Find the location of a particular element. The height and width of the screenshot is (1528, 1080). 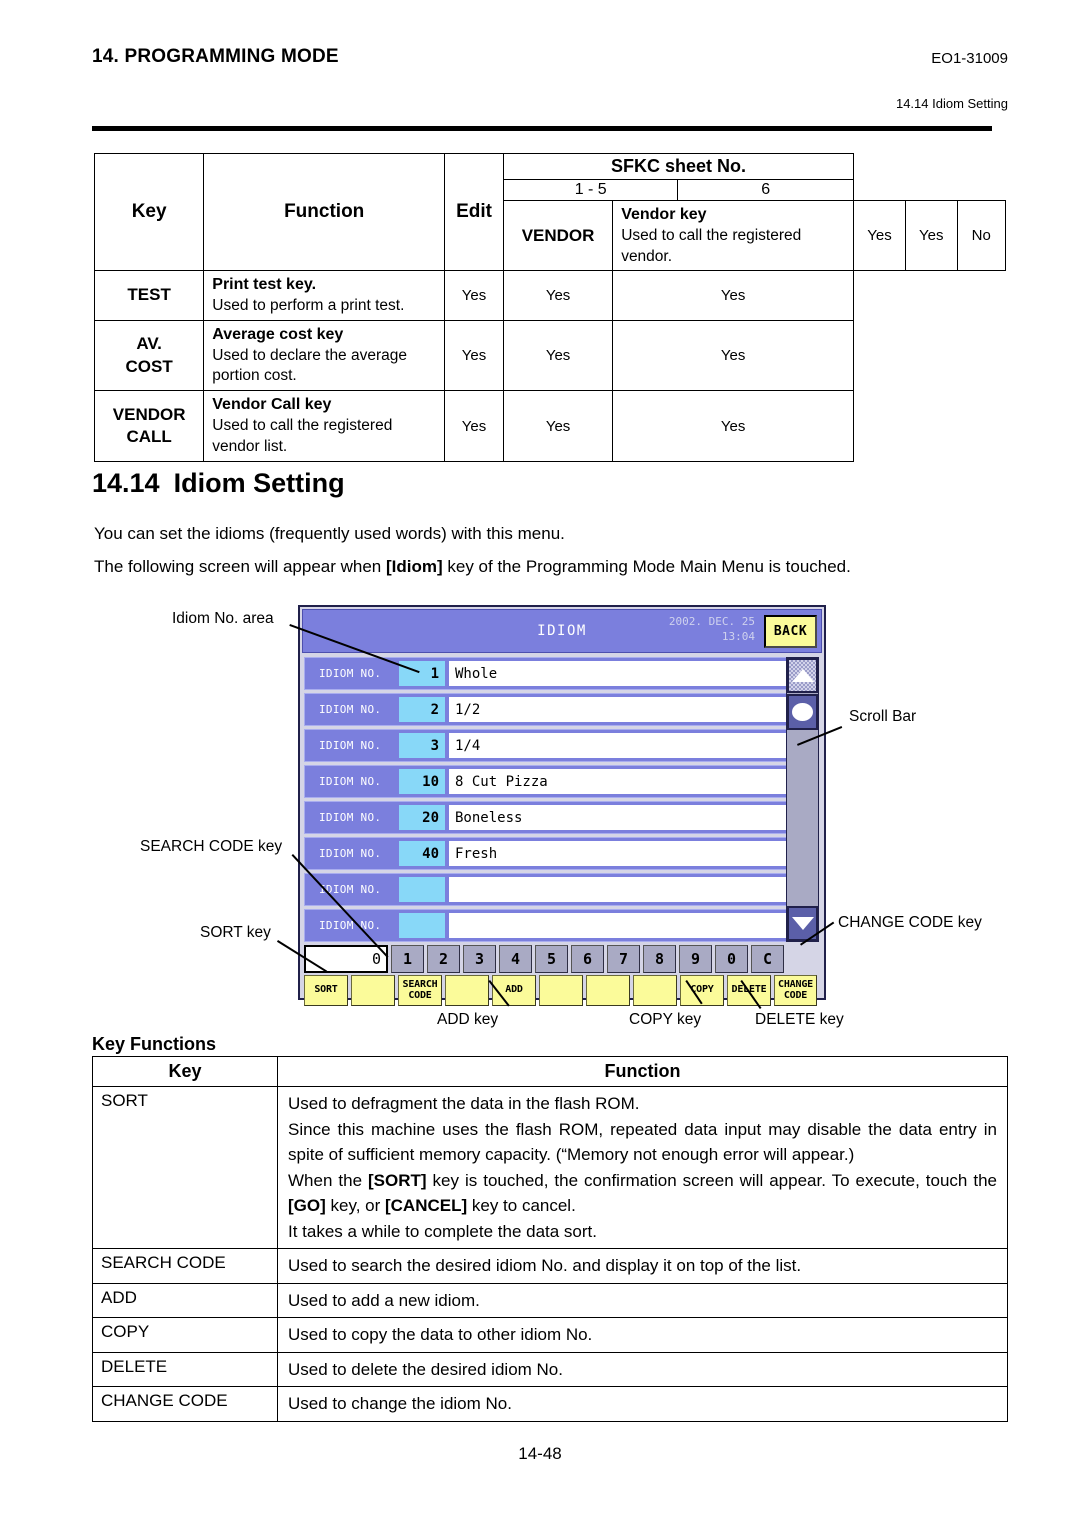

th-sfkc-1-5: 1 - 5 is located at coordinates (591, 190).